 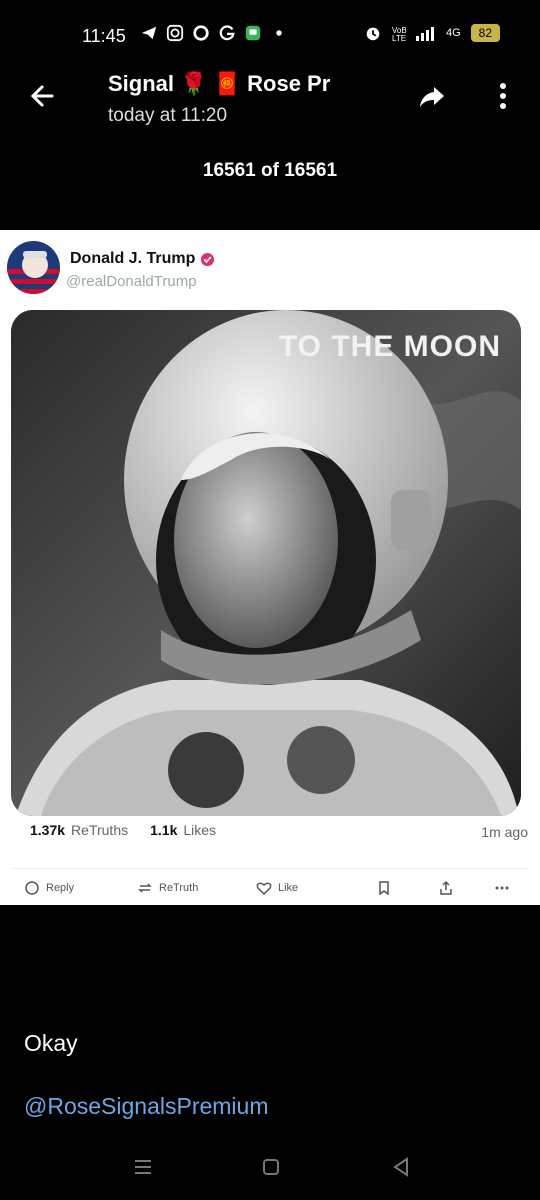 What do you see at coordinates (32, 888) in the screenshot?
I see `reply-icon` at bounding box center [32, 888].